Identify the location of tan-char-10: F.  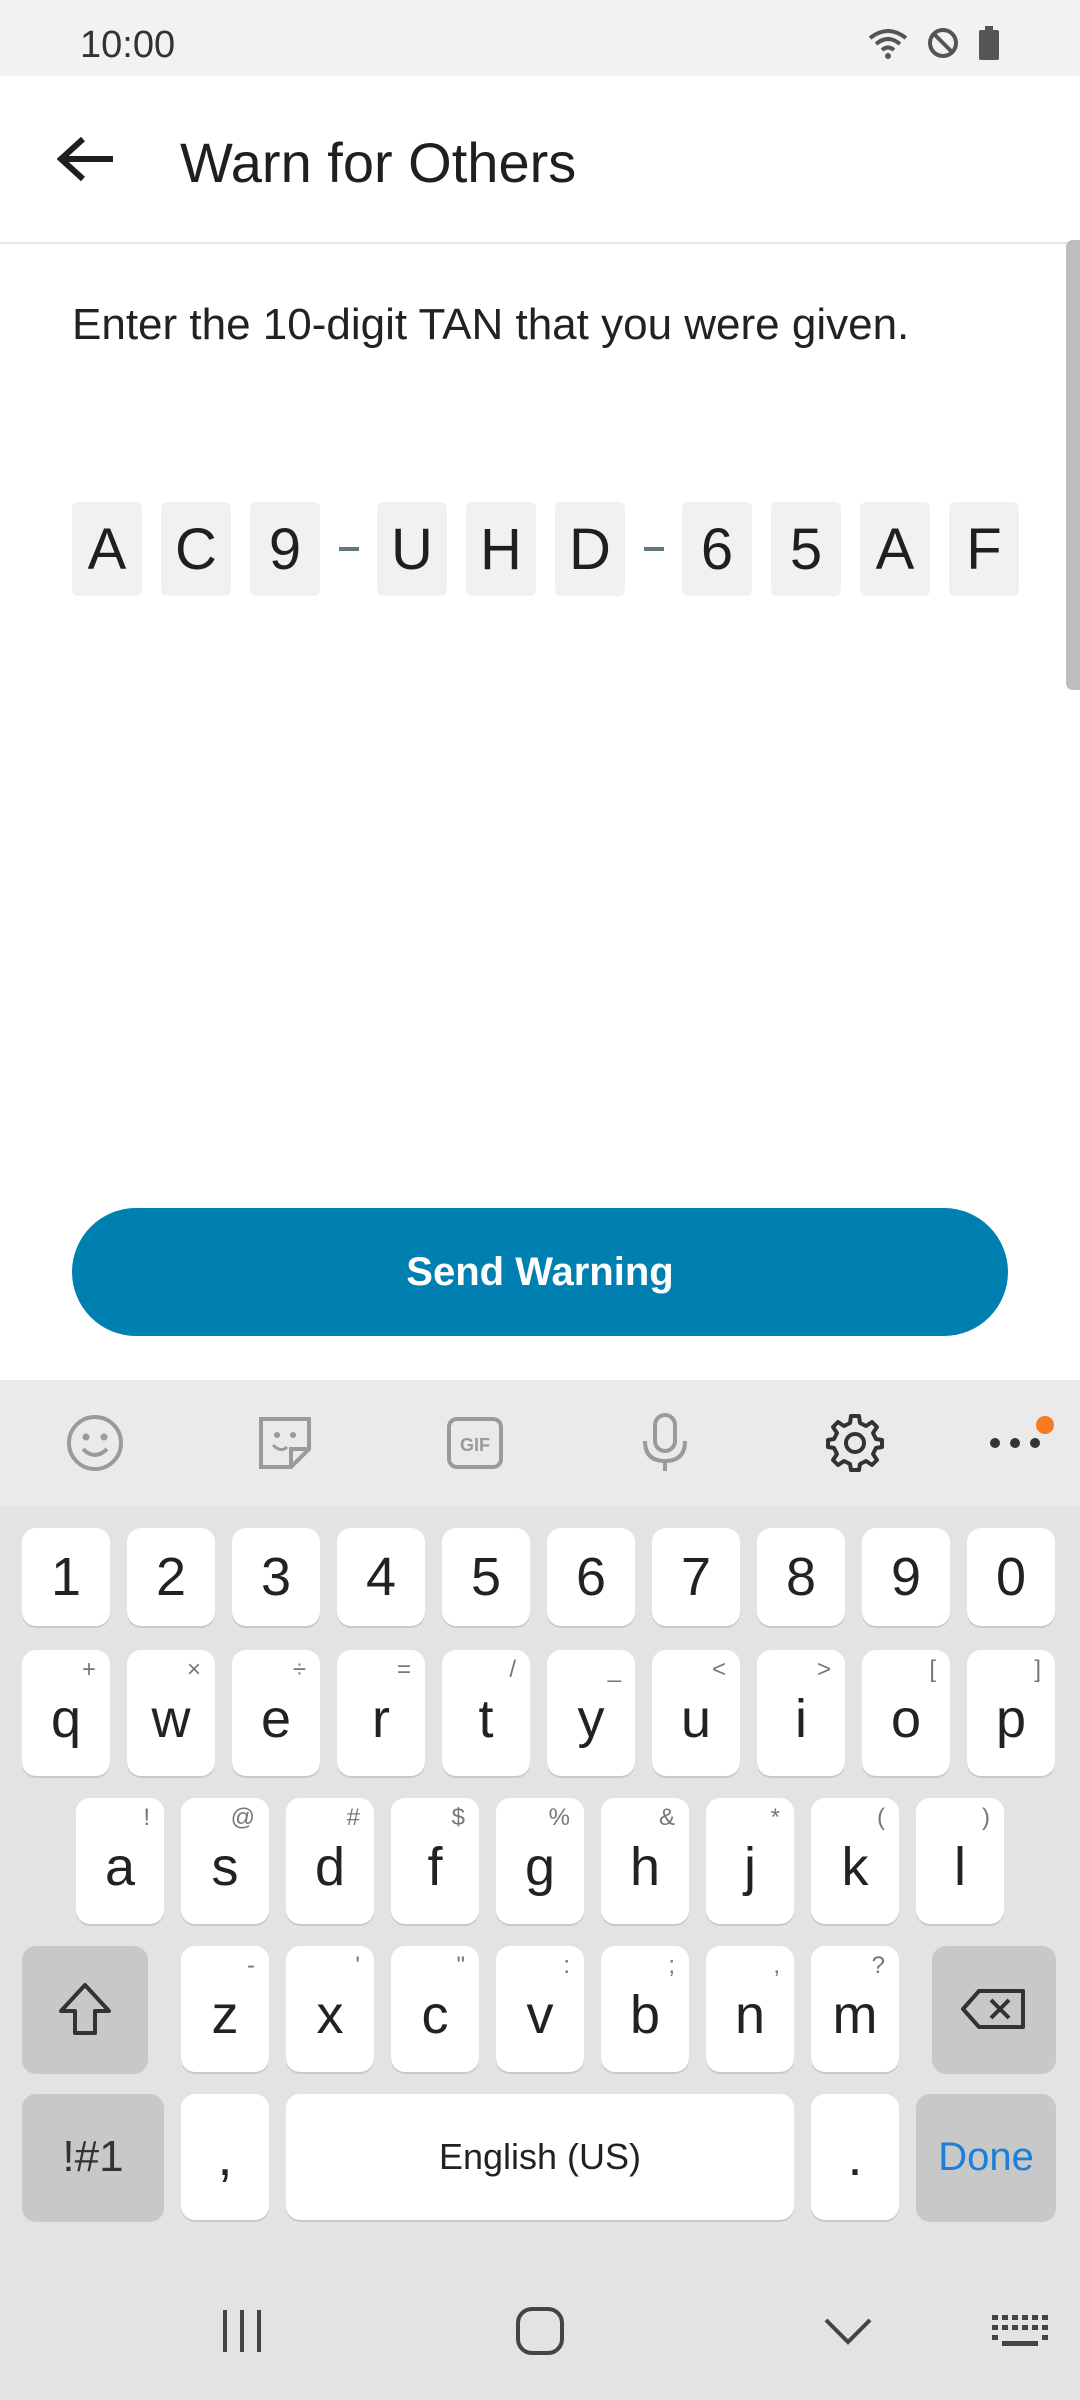
(984, 549).